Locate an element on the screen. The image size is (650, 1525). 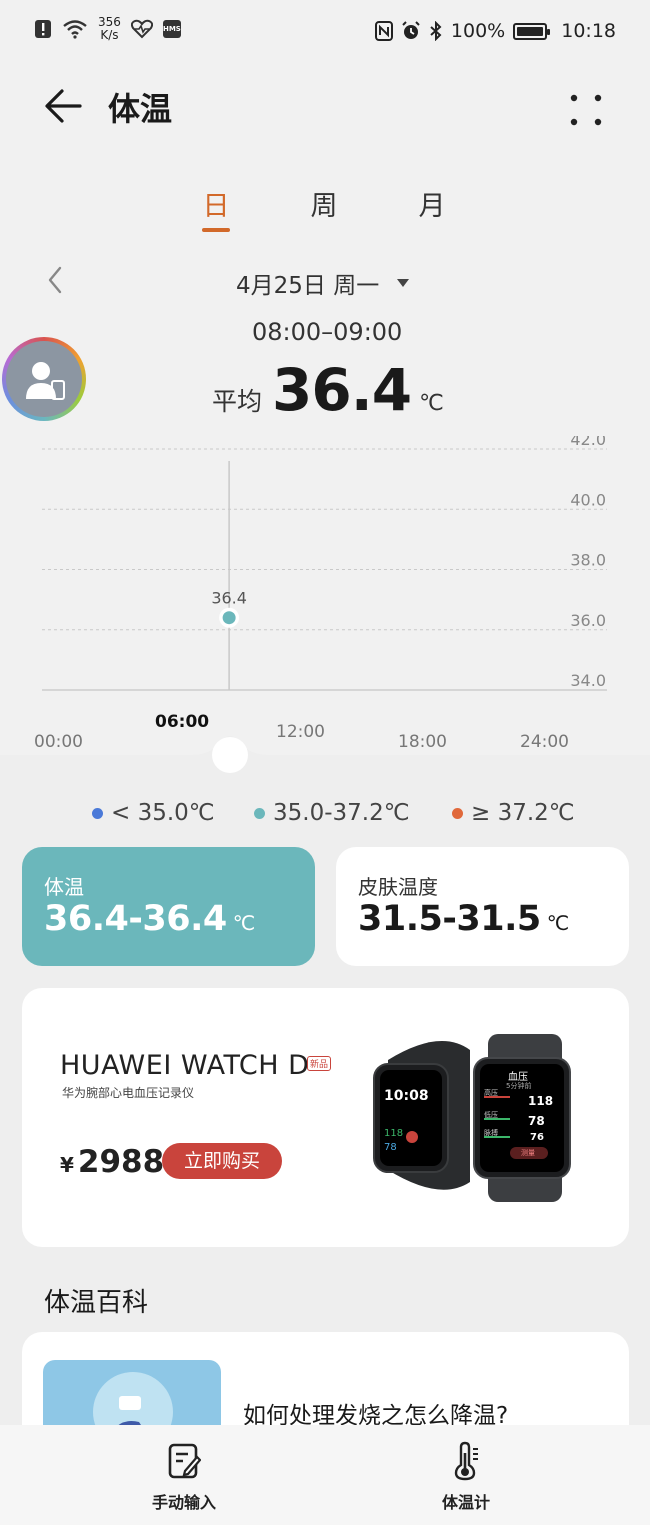
previous-date-button is located at coordinates (56, 280).